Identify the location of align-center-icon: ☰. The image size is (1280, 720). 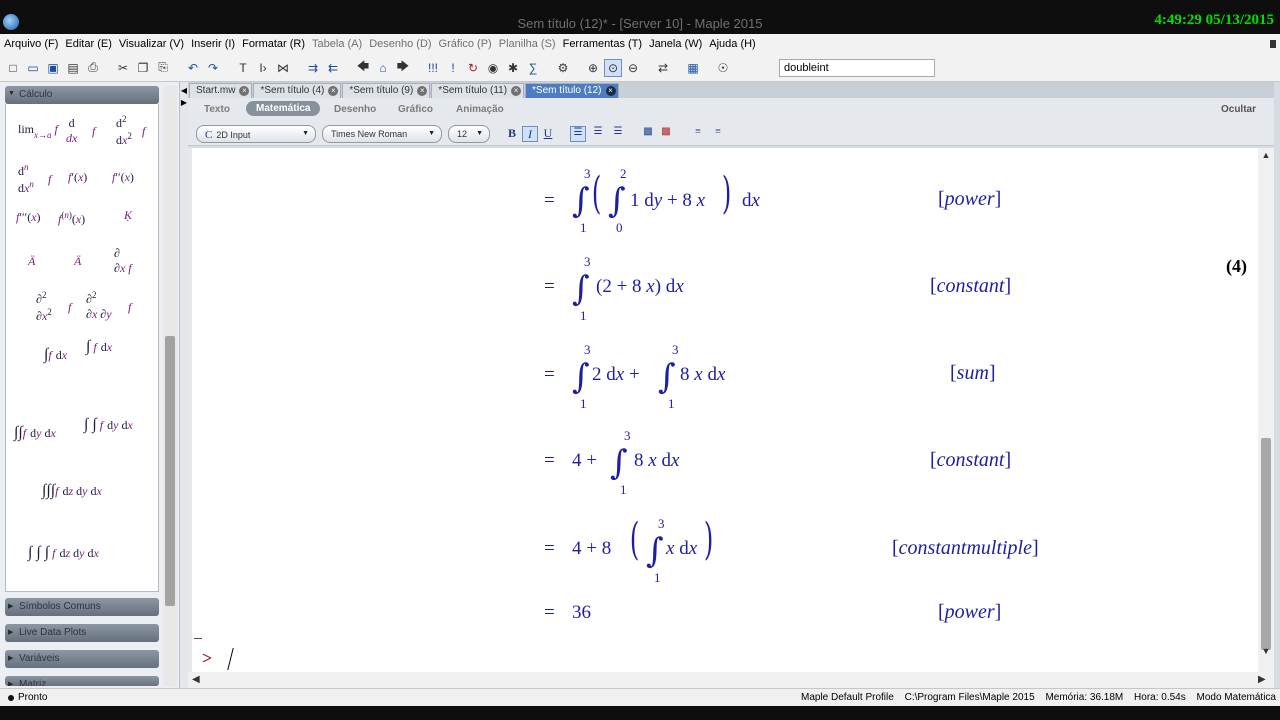
(598, 134).